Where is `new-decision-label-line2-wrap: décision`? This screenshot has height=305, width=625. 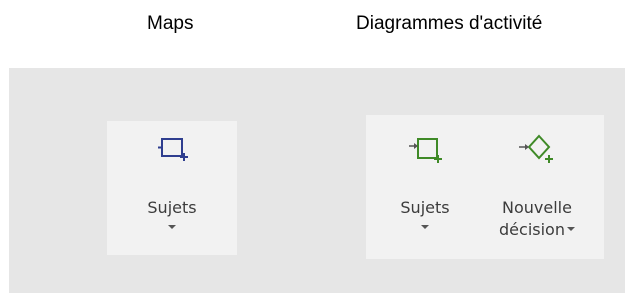 new-decision-label-line2-wrap: décision is located at coordinates (537, 230).